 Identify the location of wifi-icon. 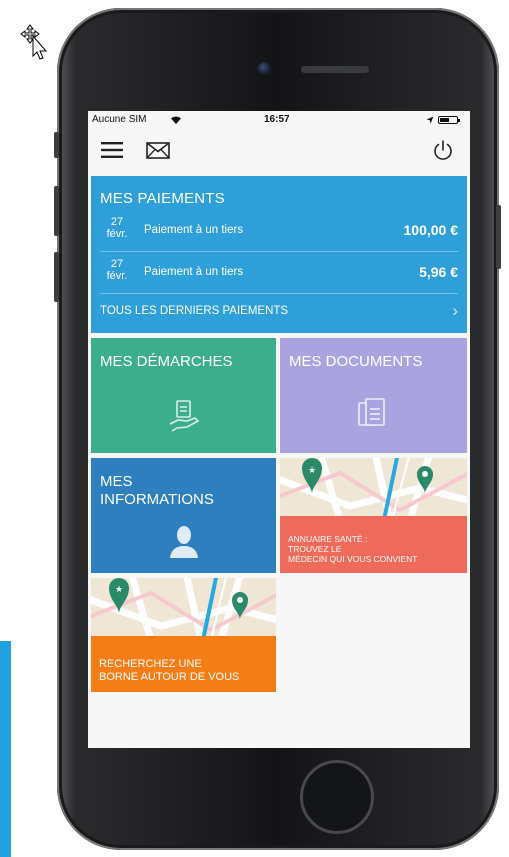
(176, 120).